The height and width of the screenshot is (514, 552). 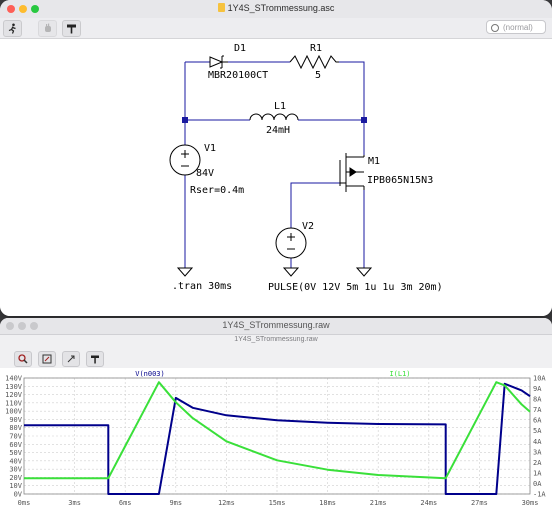 What do you see at coordinates (537, 442) in the screenshot?
I see `y-right-tick-label: 4A` at bounding box center [537, 442].